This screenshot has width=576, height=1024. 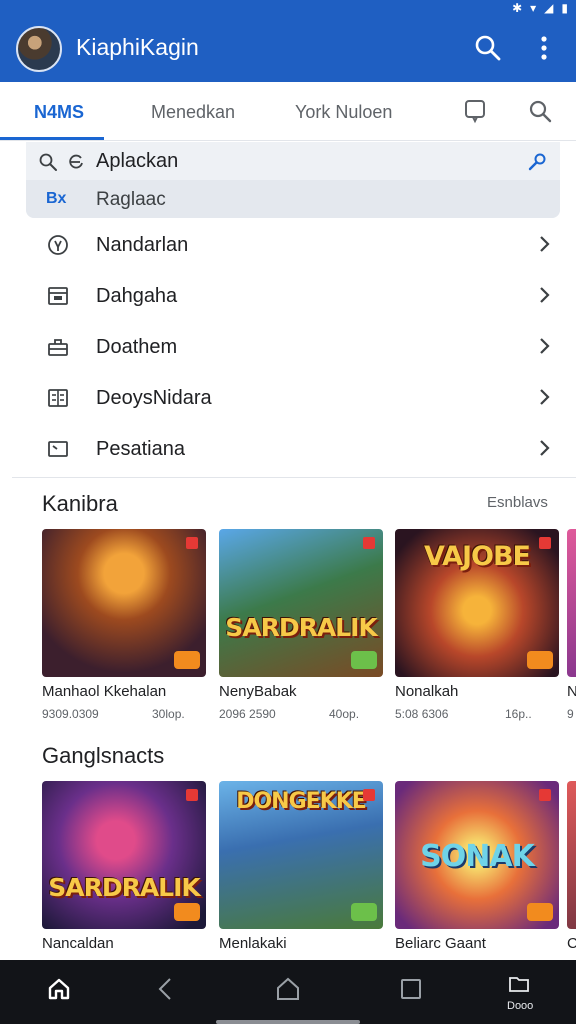 I want to click on see-all-link: Esnblavs, so click(x=517, y=502).